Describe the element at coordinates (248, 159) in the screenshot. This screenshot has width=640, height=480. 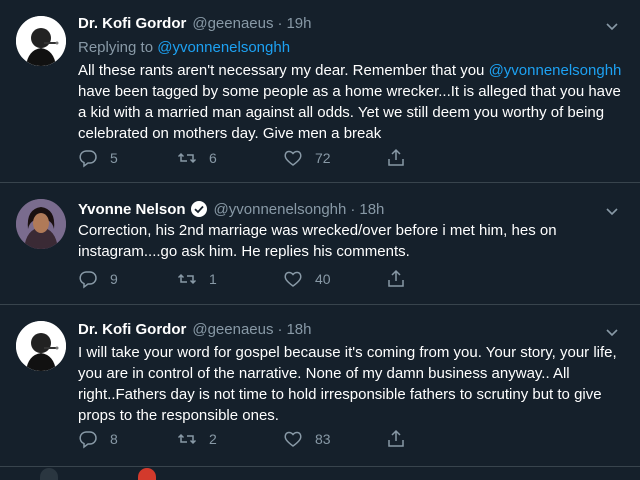
I see `tweet-actions: 5 6 72` at that location.